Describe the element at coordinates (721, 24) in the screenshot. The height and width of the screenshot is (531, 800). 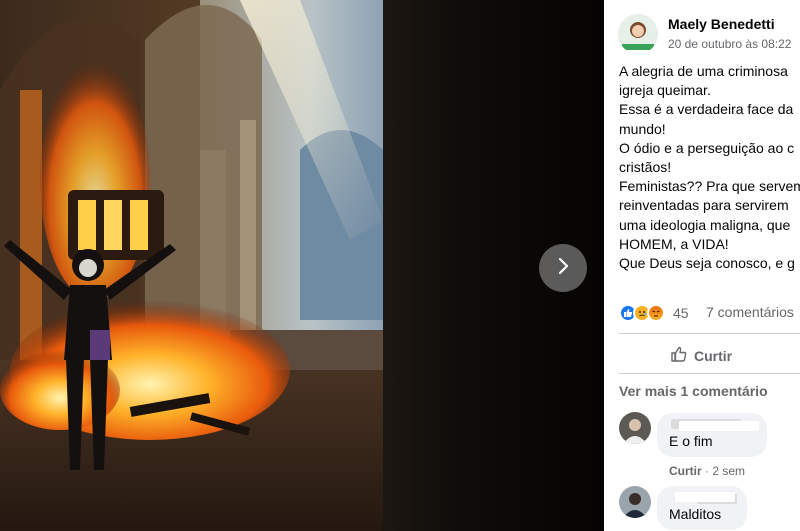
I see `author-name: Maely Benedetti` at that location.